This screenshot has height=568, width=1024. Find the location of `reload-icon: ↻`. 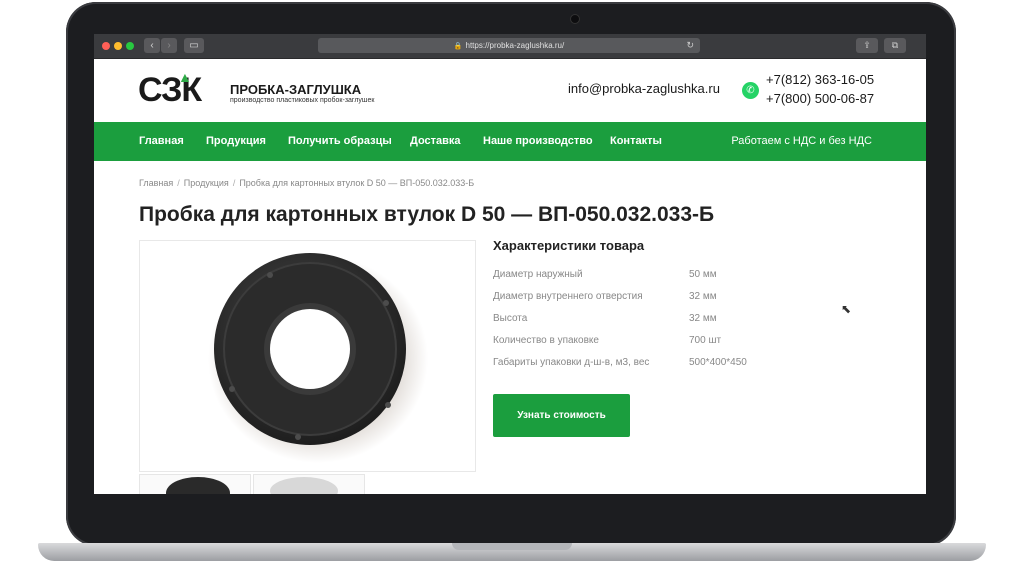

reload-icon: ↻ is located at coordinates (690, 45).